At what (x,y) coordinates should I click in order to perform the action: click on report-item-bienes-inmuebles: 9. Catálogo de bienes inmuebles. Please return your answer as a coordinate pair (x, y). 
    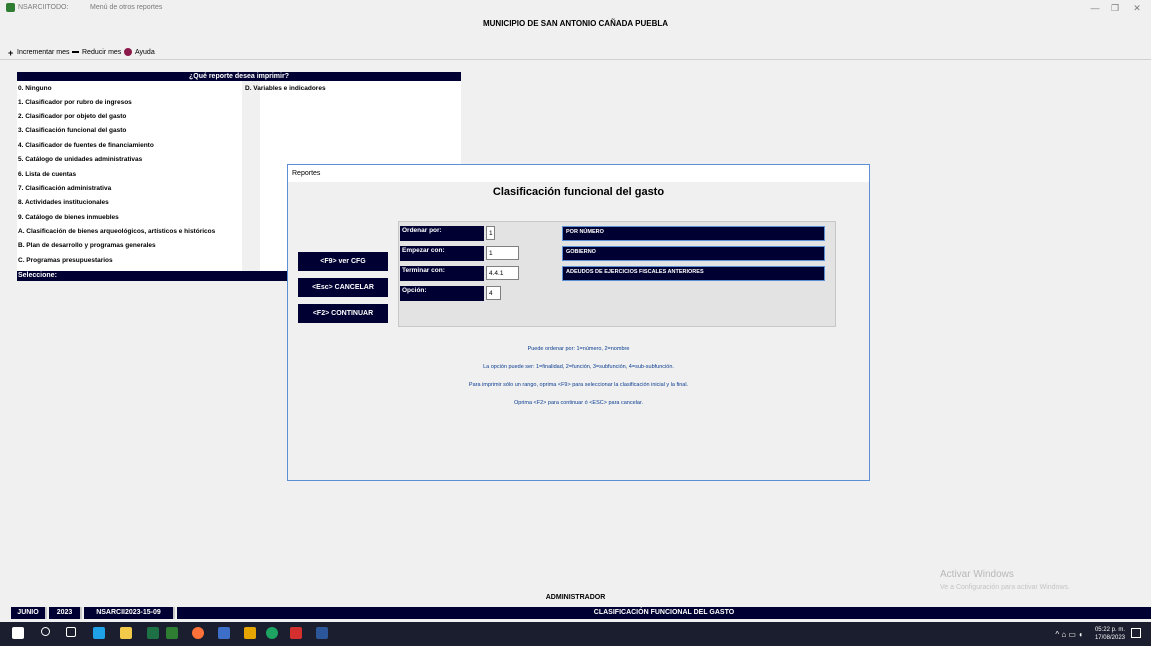
    Looking at the image, I should click on (68, 217).